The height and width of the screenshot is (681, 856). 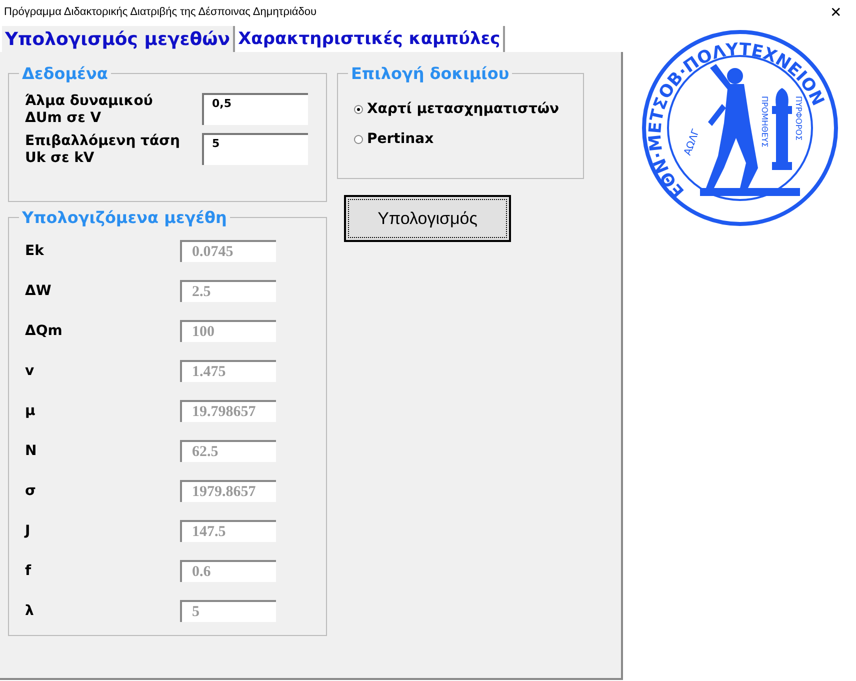 What do you see at coordinates (228, 531) in the screenshot?
I see `output-field: 147.5` at bounding box center [228, 531].